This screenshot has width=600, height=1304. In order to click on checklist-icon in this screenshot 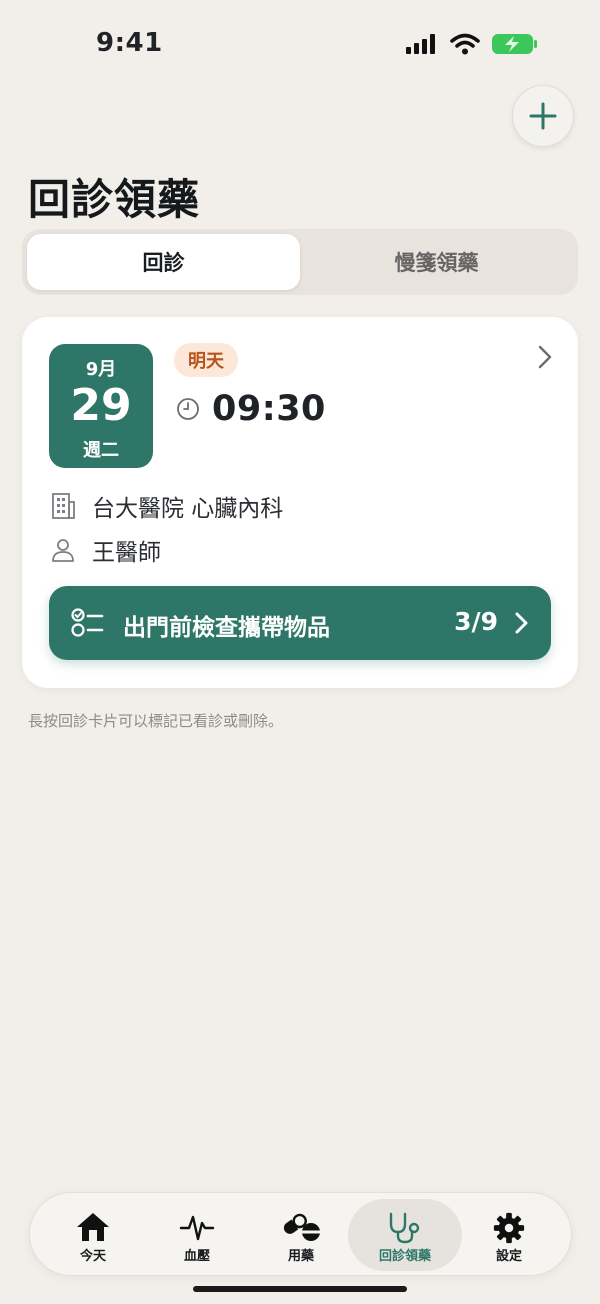, I will do `click(87, 622)`.